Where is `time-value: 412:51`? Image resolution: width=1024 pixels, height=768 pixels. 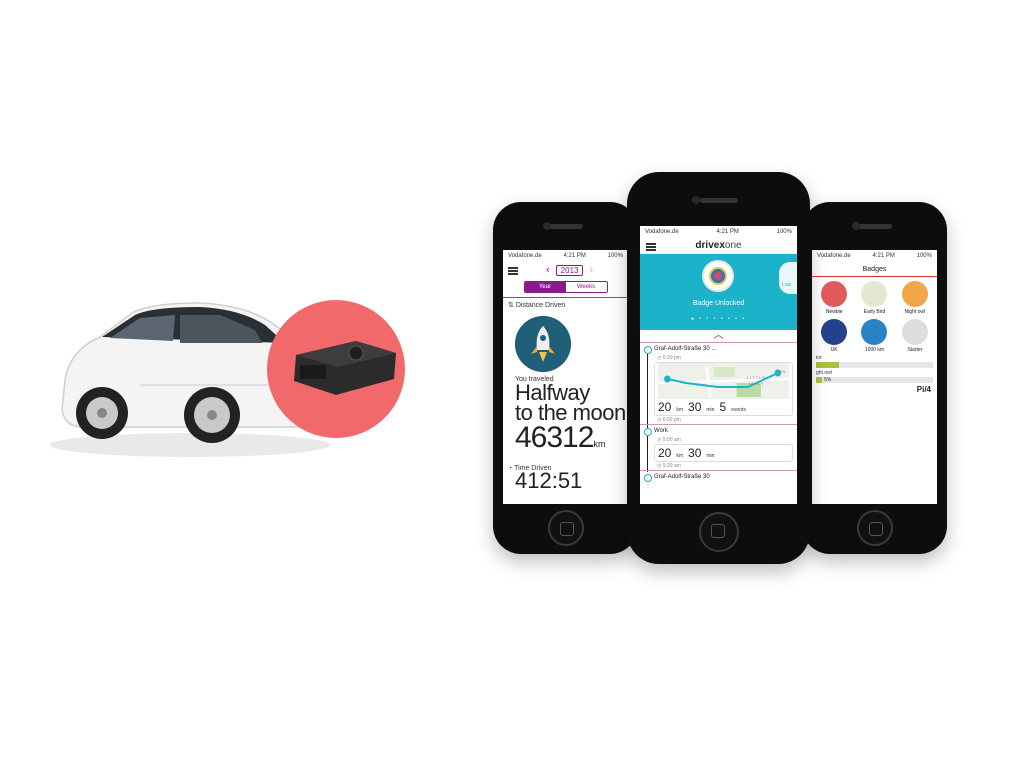 time-value: 412:51 is located at coordinates (549, 480).